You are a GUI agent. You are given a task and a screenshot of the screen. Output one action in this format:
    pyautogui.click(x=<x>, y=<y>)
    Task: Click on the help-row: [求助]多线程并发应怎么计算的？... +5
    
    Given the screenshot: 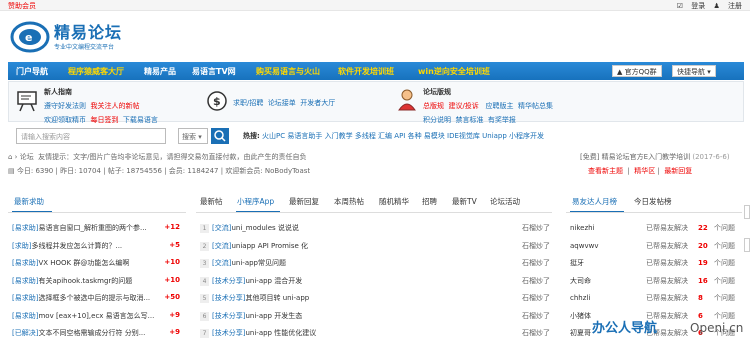 What is the action you would take?
    pyautogui.click(x=97, y=247)
    